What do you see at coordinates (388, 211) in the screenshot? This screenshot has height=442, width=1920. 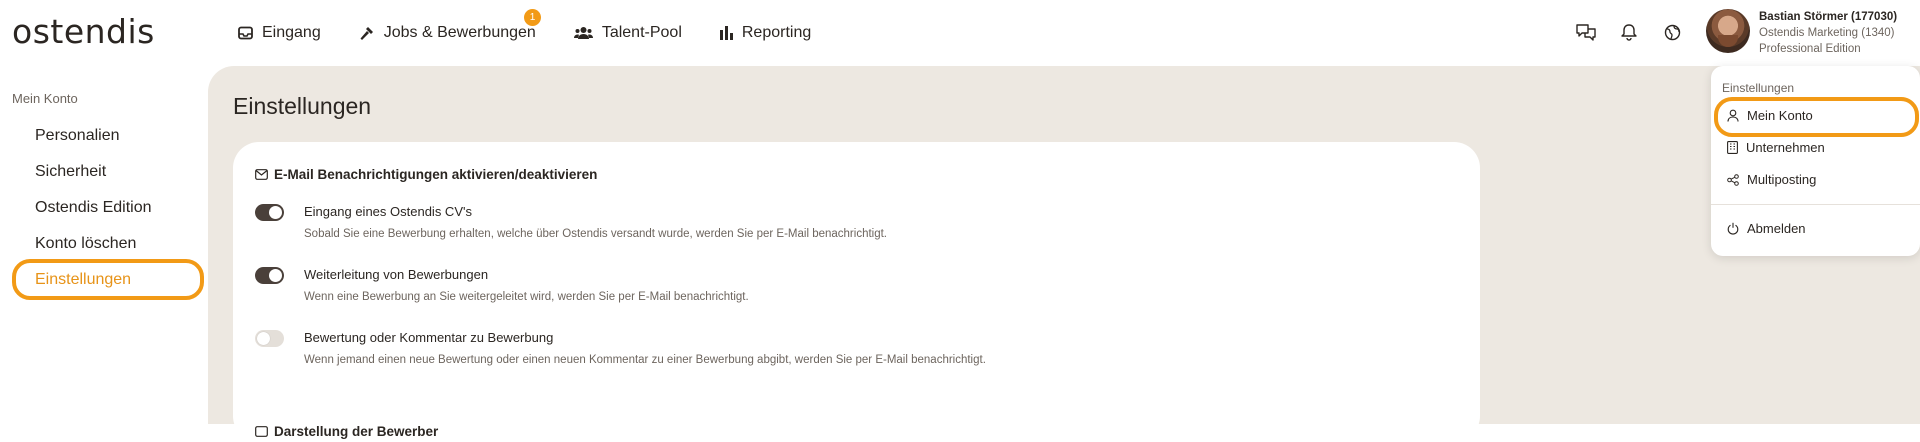 I see `setting-label: Eingang eines Ostendis CV's` at bounding box center [388, 211].